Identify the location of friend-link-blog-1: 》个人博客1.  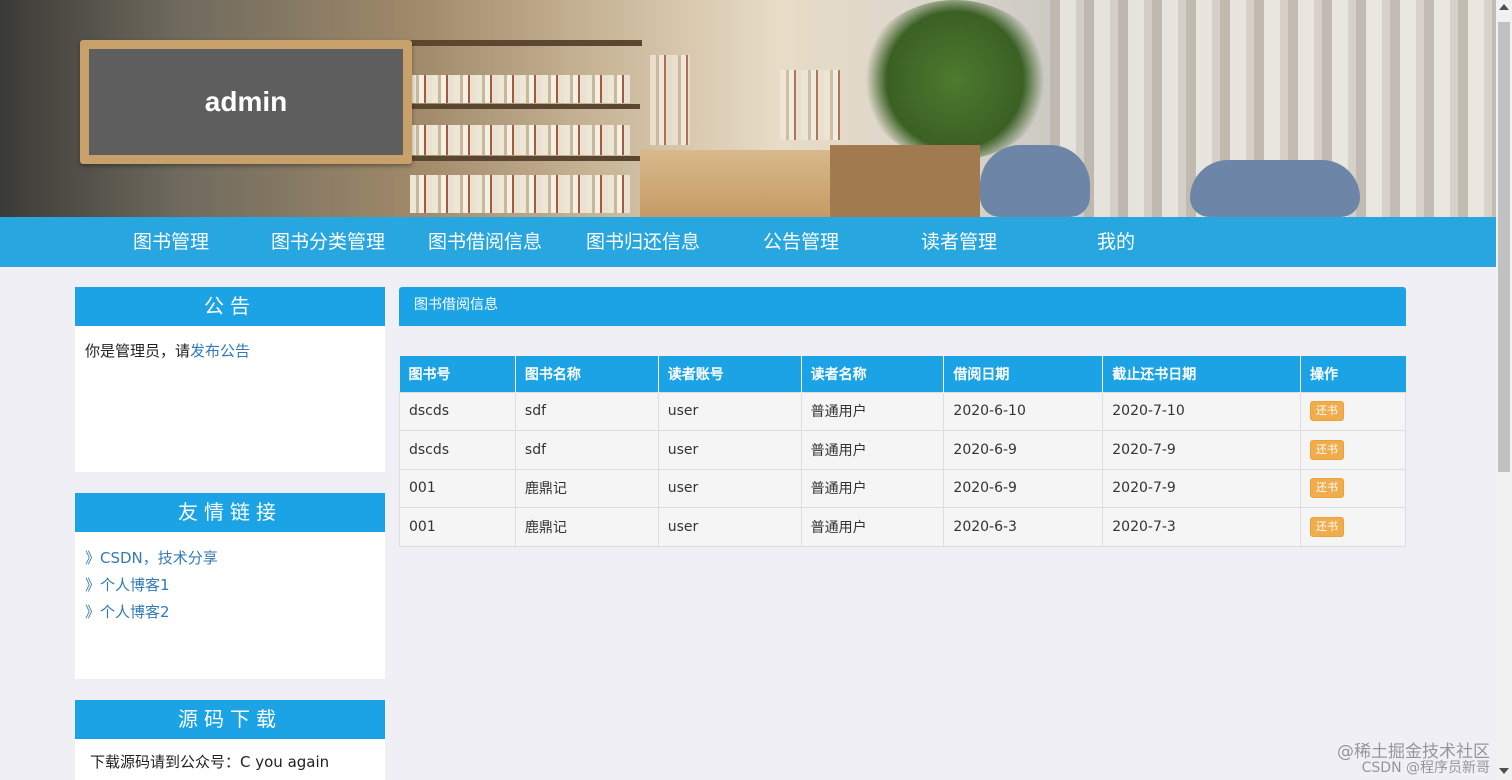
(230, 585).